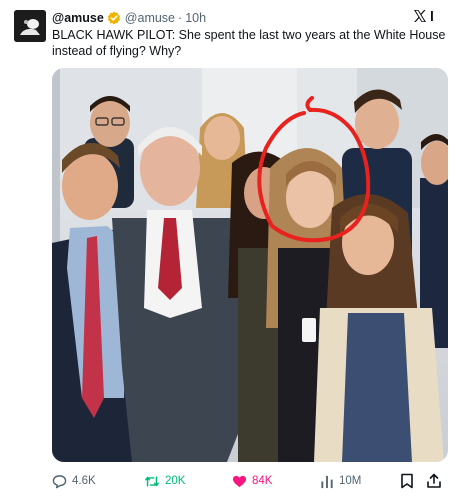  Describe the element at coordinates (175, 481) in the screenshot. I see `repost-count: 20K` at that location.